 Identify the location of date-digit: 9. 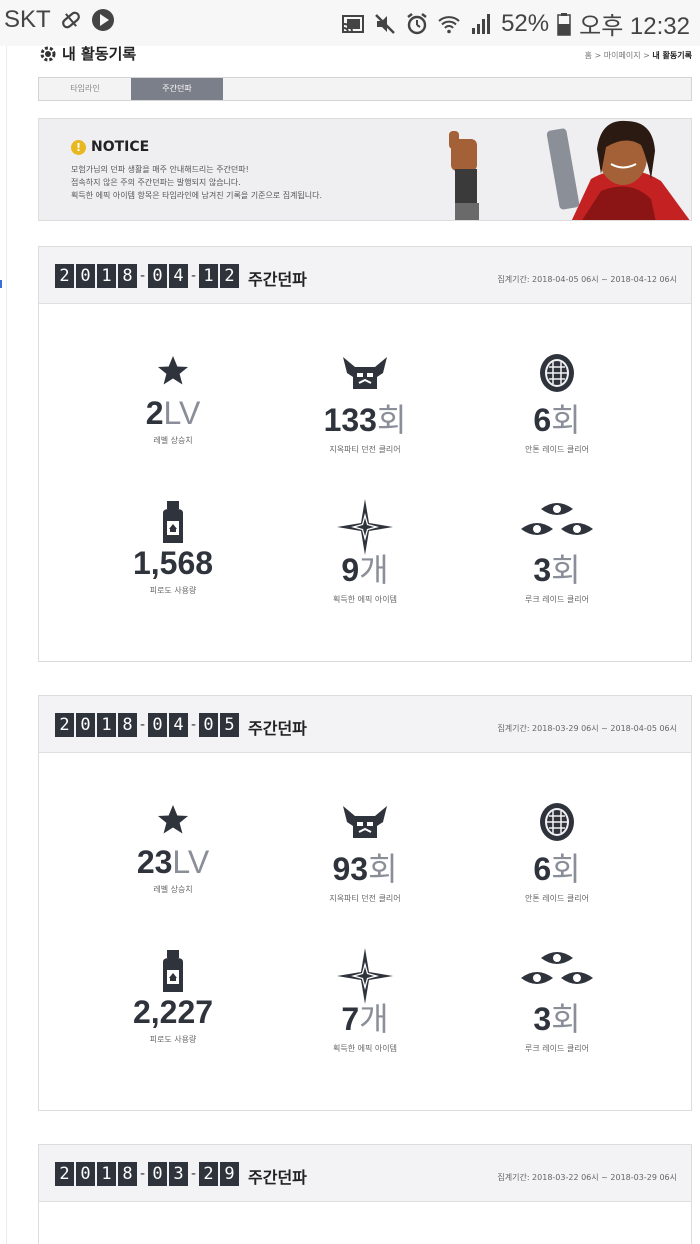
(229, 1174).